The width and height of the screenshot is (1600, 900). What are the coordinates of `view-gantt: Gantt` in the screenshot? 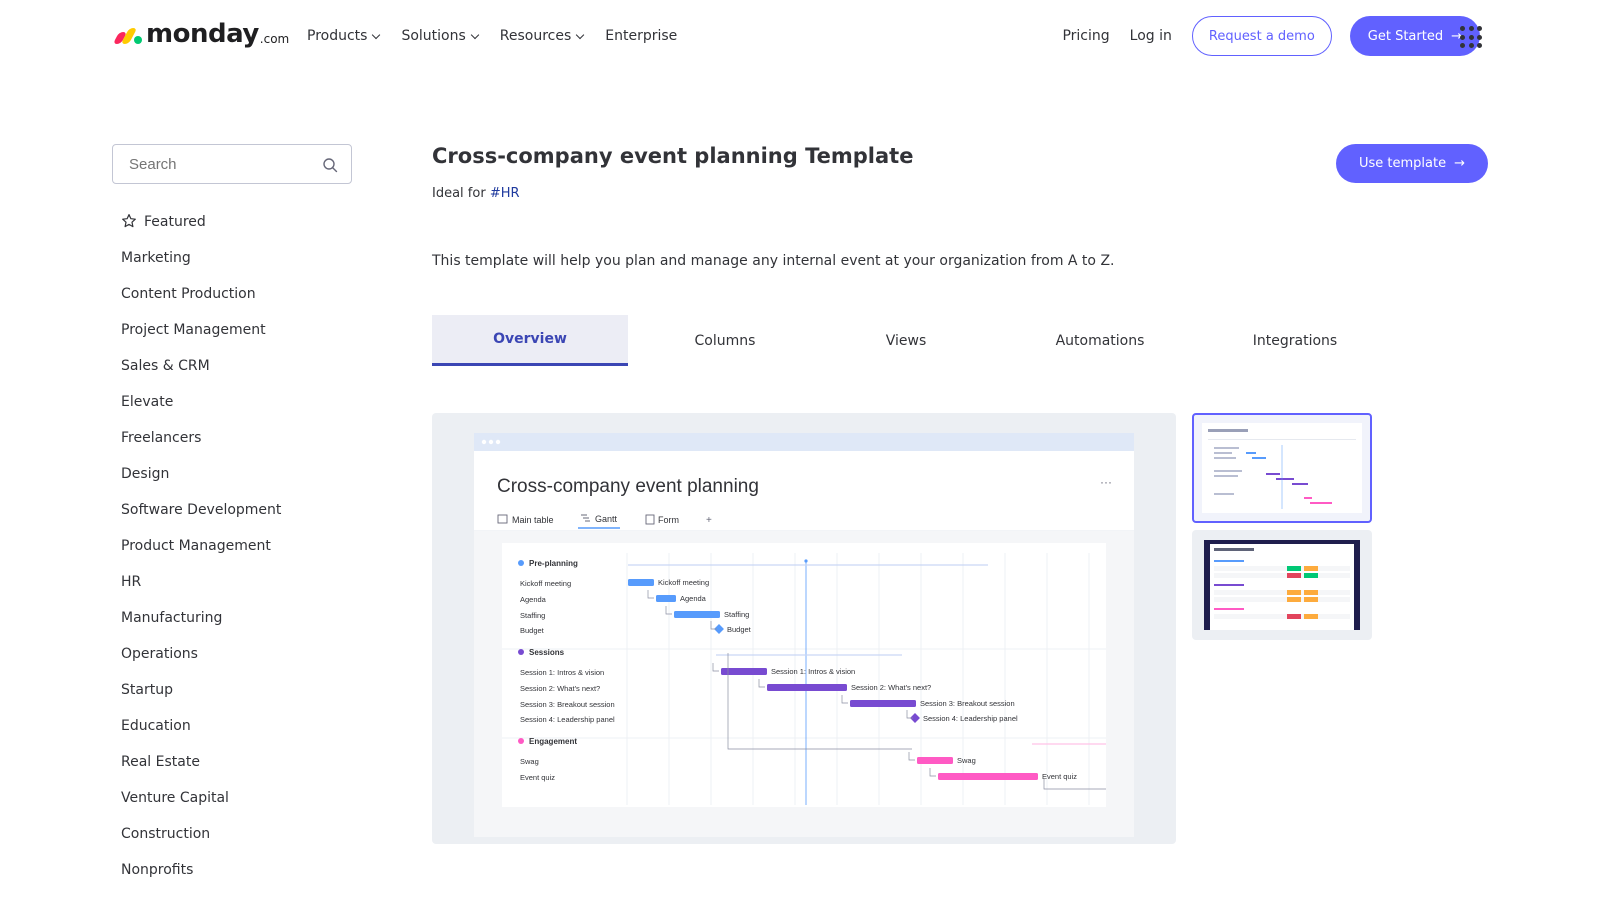 It's located at (606, 519).